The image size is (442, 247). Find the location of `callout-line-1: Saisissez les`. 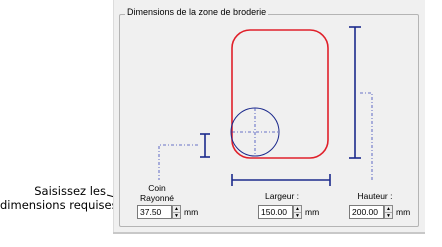

callout-line-1: Saisissez les is located at coordinates (70, 191).